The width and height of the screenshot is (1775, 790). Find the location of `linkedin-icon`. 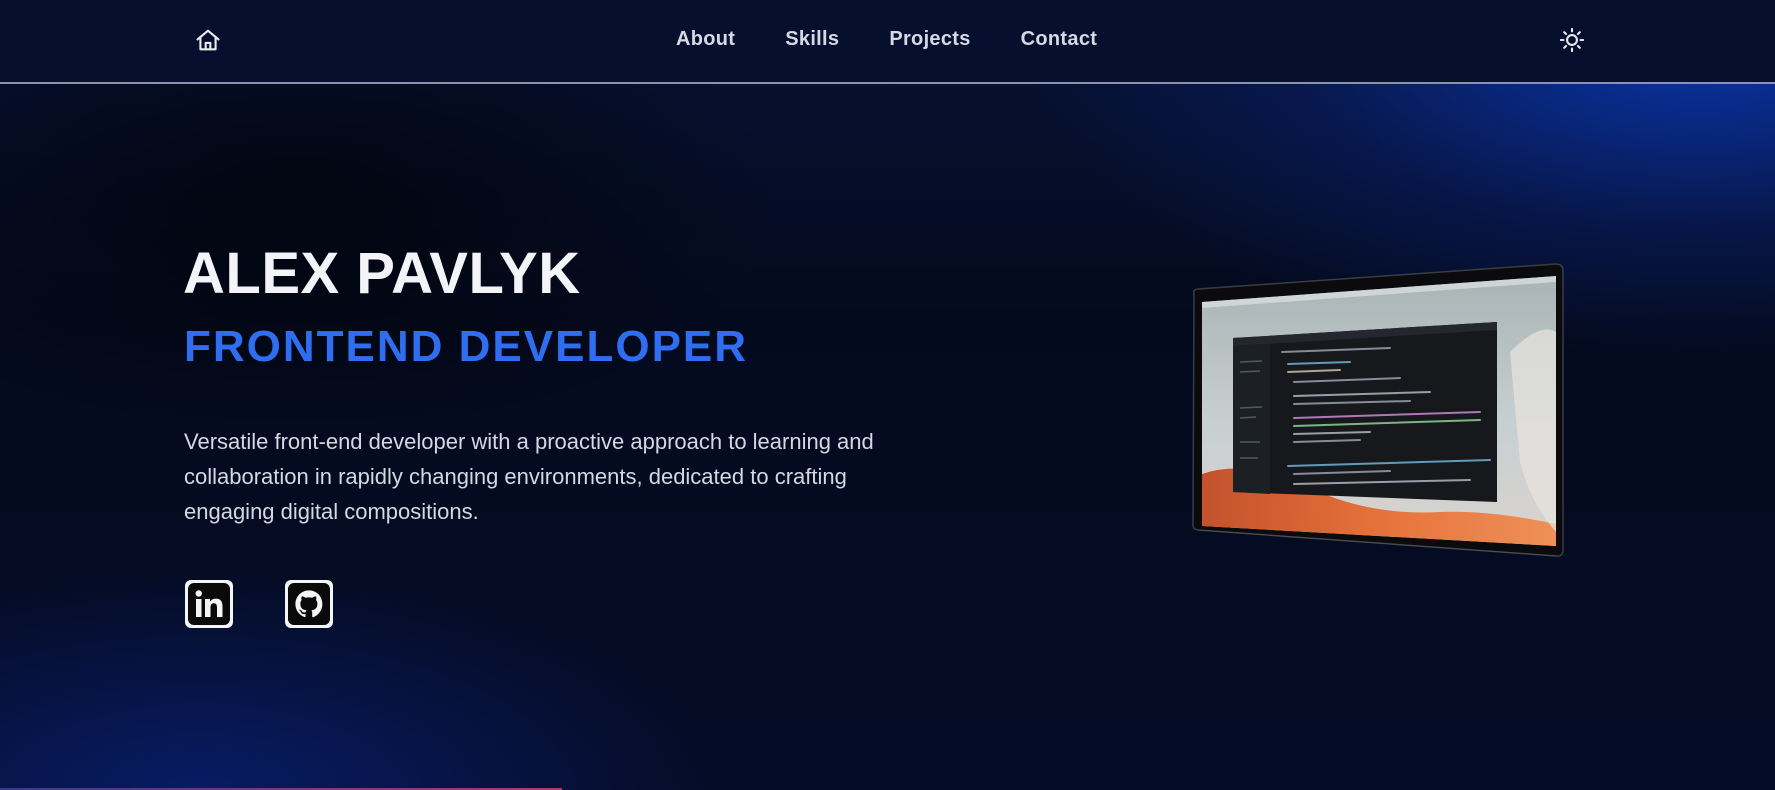

linkedin-icon is located at coordinates (209, 604).